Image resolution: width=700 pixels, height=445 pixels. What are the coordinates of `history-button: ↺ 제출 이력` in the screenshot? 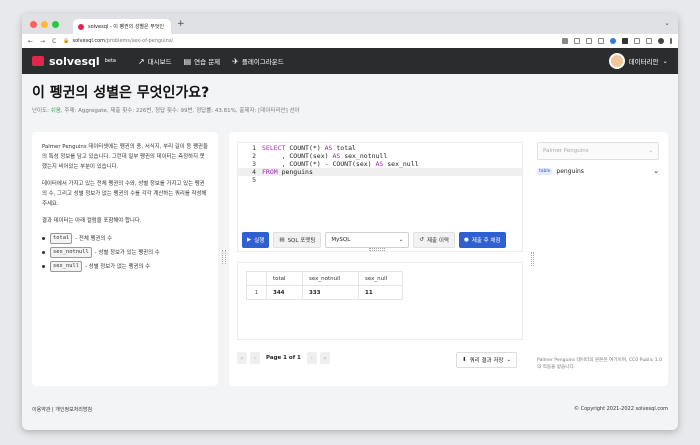 It's located at (434, 240).